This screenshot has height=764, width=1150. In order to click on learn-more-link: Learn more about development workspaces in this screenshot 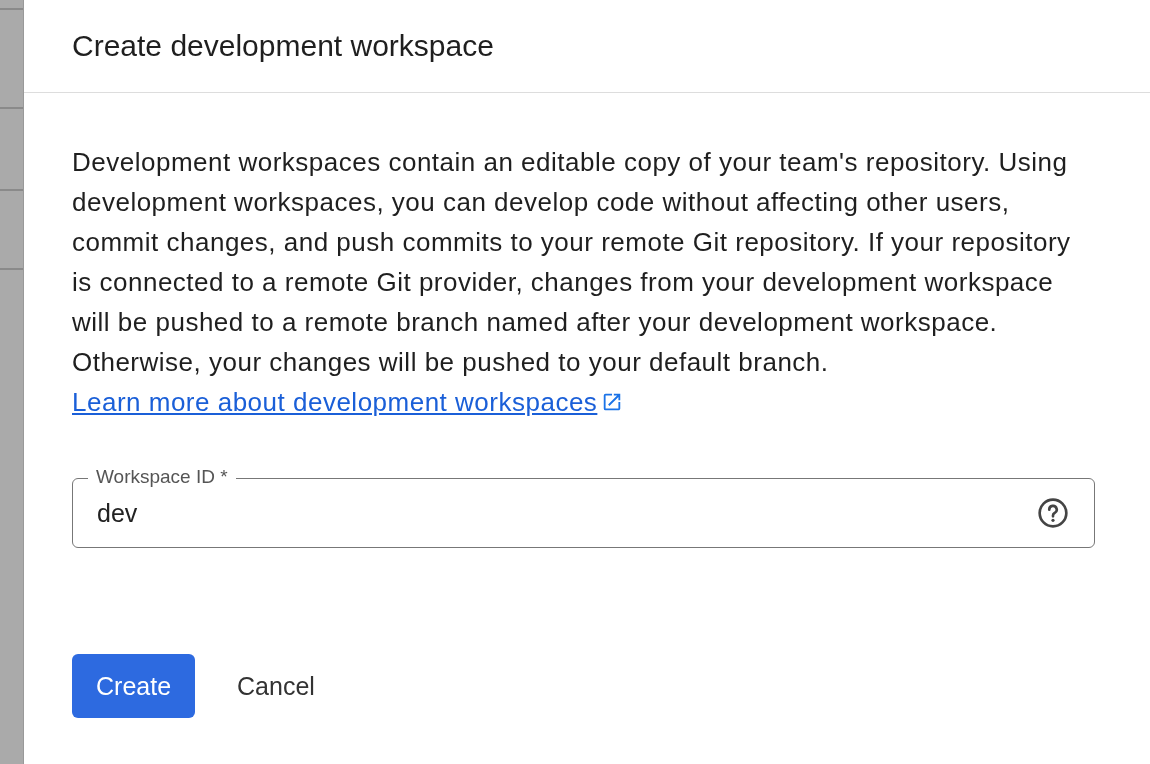, I will do `click(348, 402)`.